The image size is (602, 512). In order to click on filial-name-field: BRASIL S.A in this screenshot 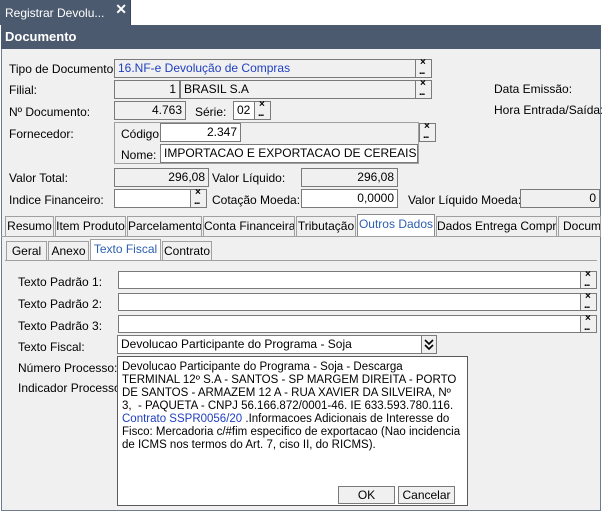, I will do `click(298, 89)`.